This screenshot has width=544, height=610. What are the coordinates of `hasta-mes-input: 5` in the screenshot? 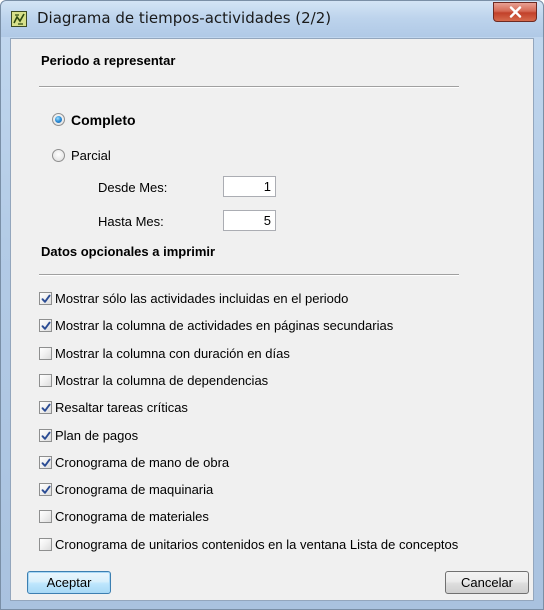 It's located at (249, 220).